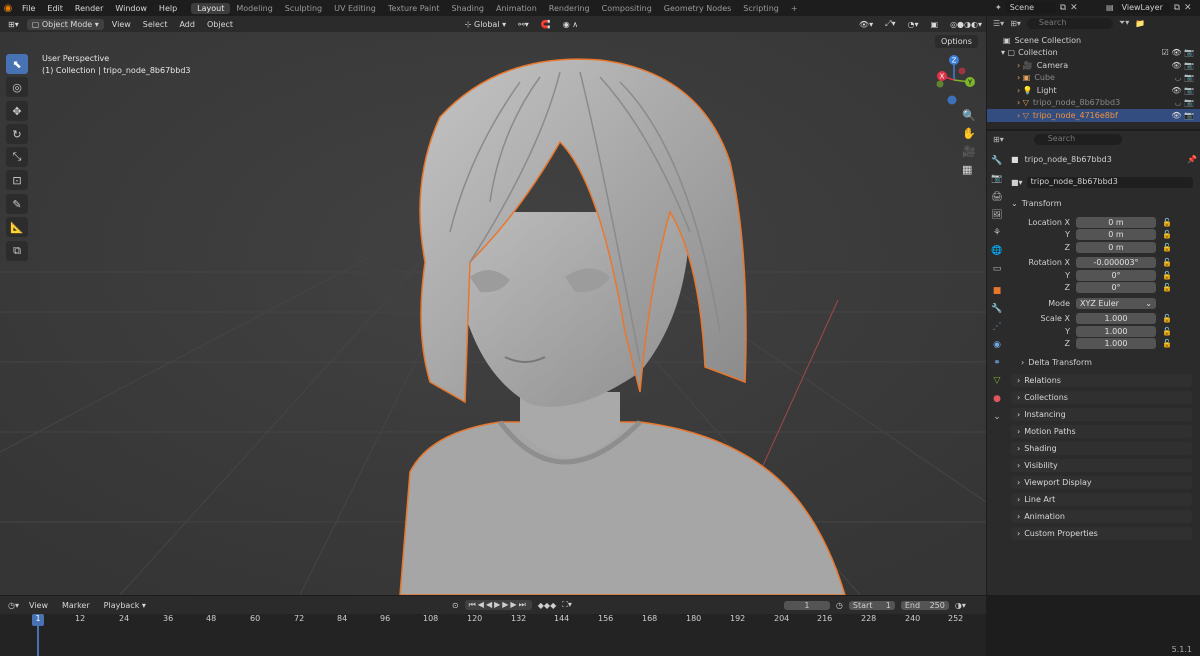 The image size is (1200, 656). I want to click on rotate-tool-icon: ↻, so click(17, 134).